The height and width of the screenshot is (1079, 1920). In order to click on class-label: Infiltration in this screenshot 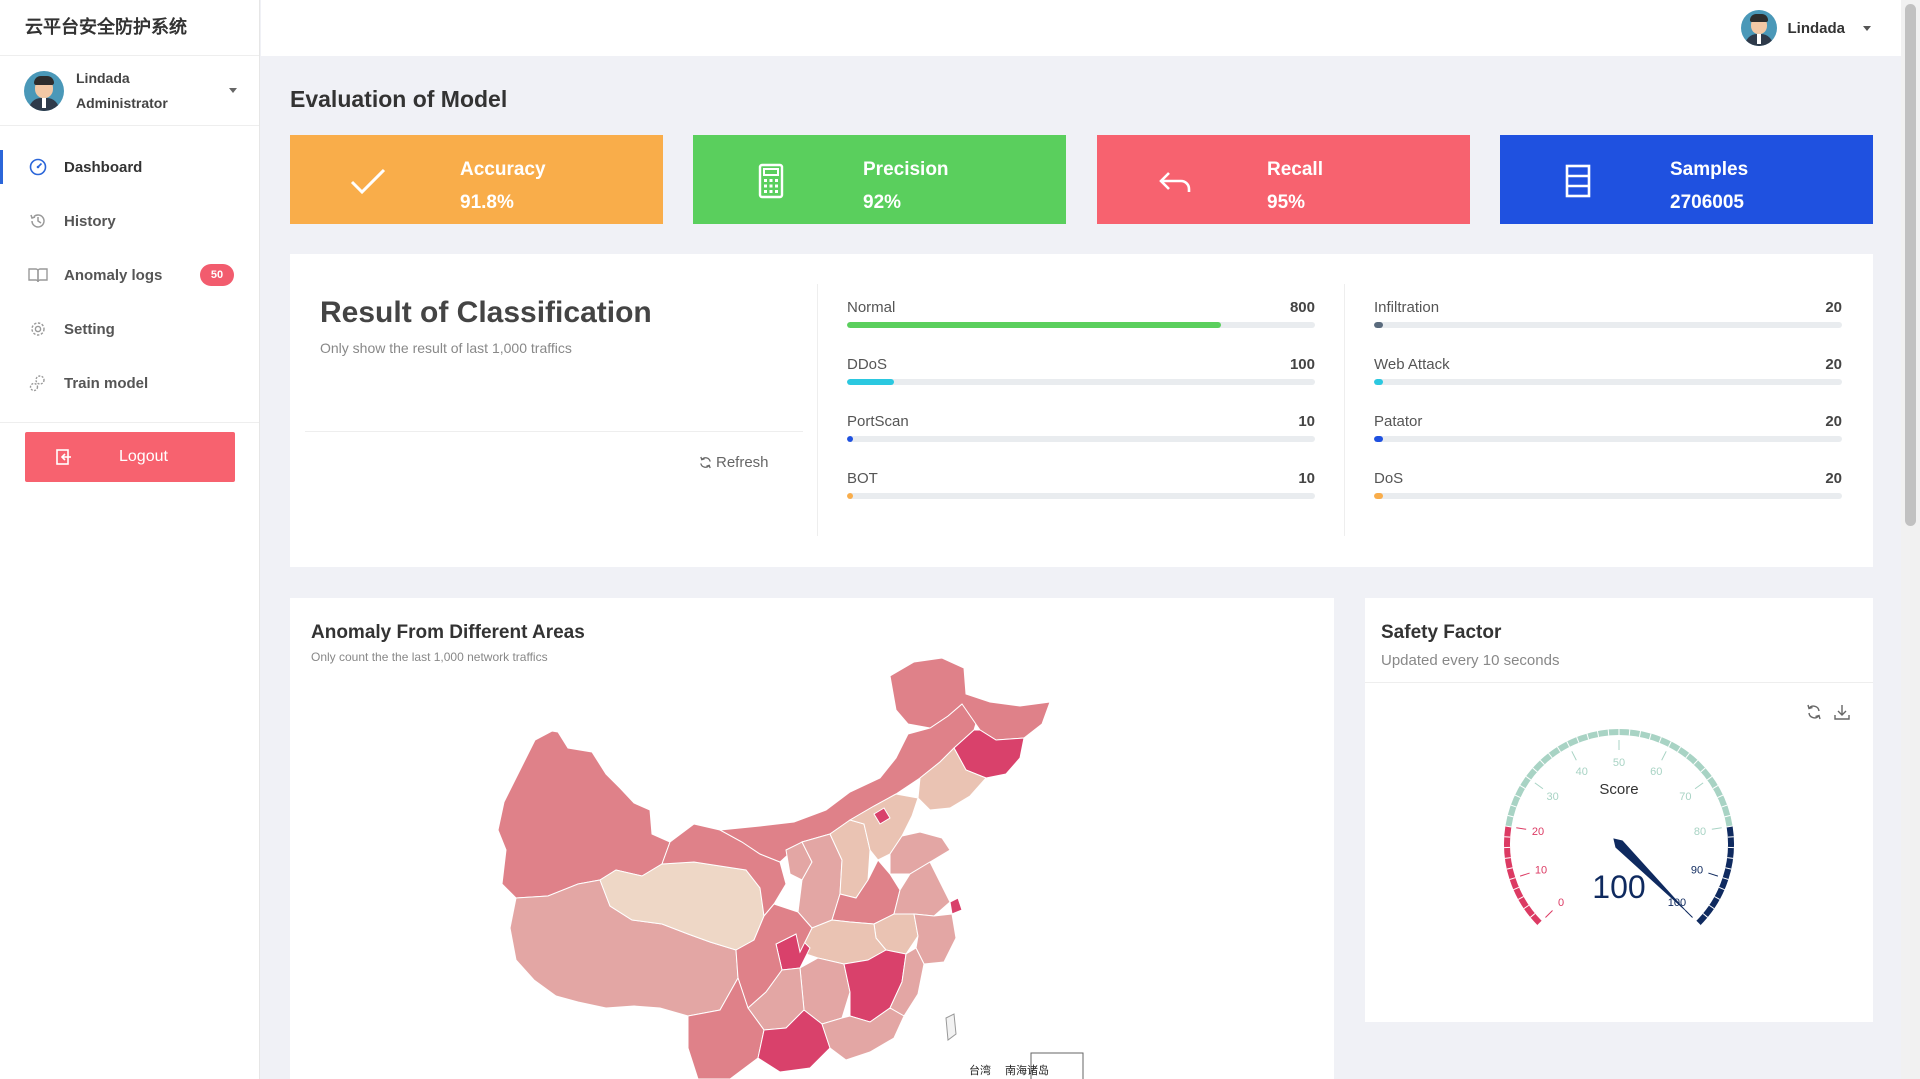, I will do `click(1407, 307)`.